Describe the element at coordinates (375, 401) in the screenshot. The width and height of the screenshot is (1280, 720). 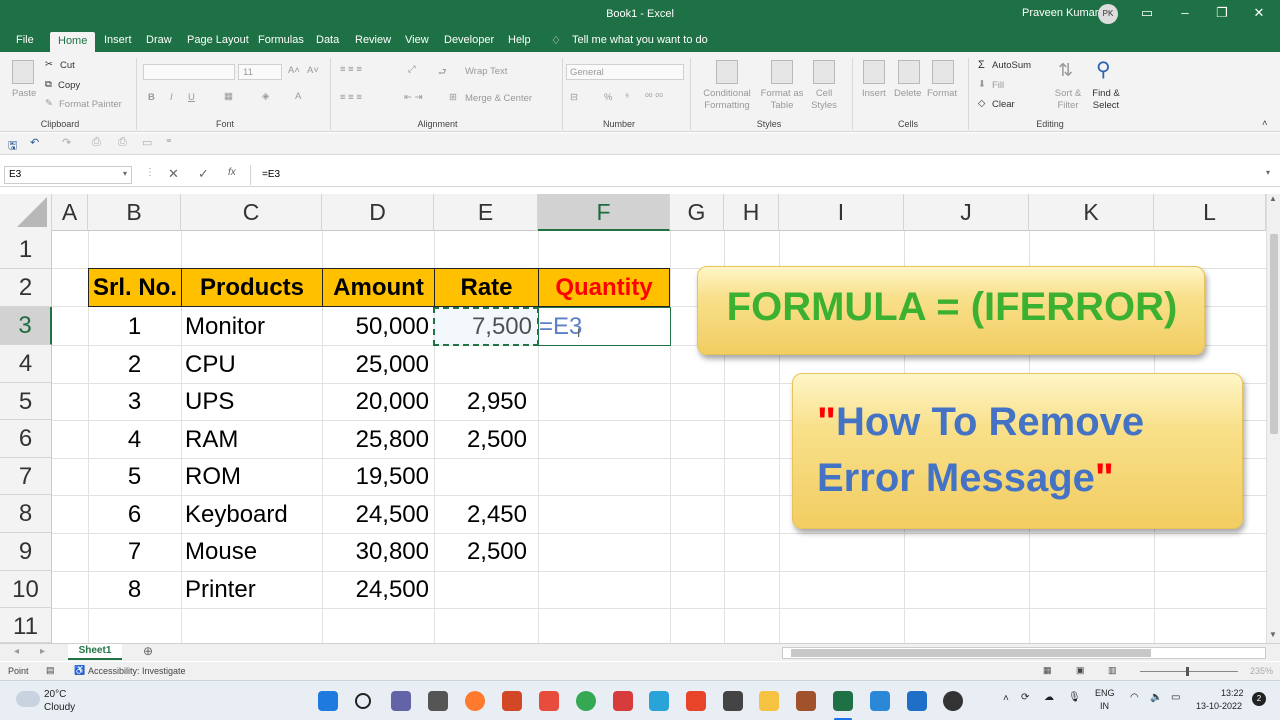
I see `cell-d5: 20,000` at that location.